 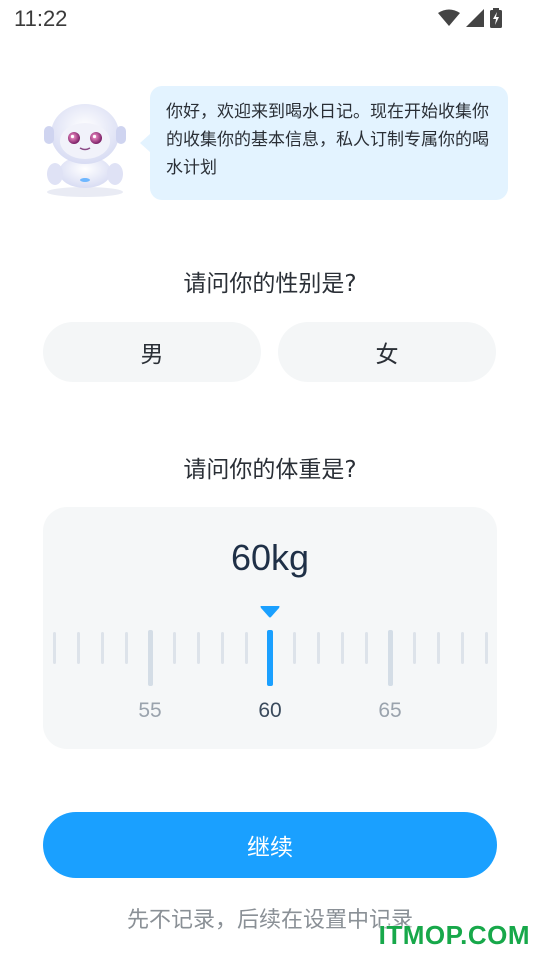 I want to click on battery-charging-icon, so click(x=496, y=20).